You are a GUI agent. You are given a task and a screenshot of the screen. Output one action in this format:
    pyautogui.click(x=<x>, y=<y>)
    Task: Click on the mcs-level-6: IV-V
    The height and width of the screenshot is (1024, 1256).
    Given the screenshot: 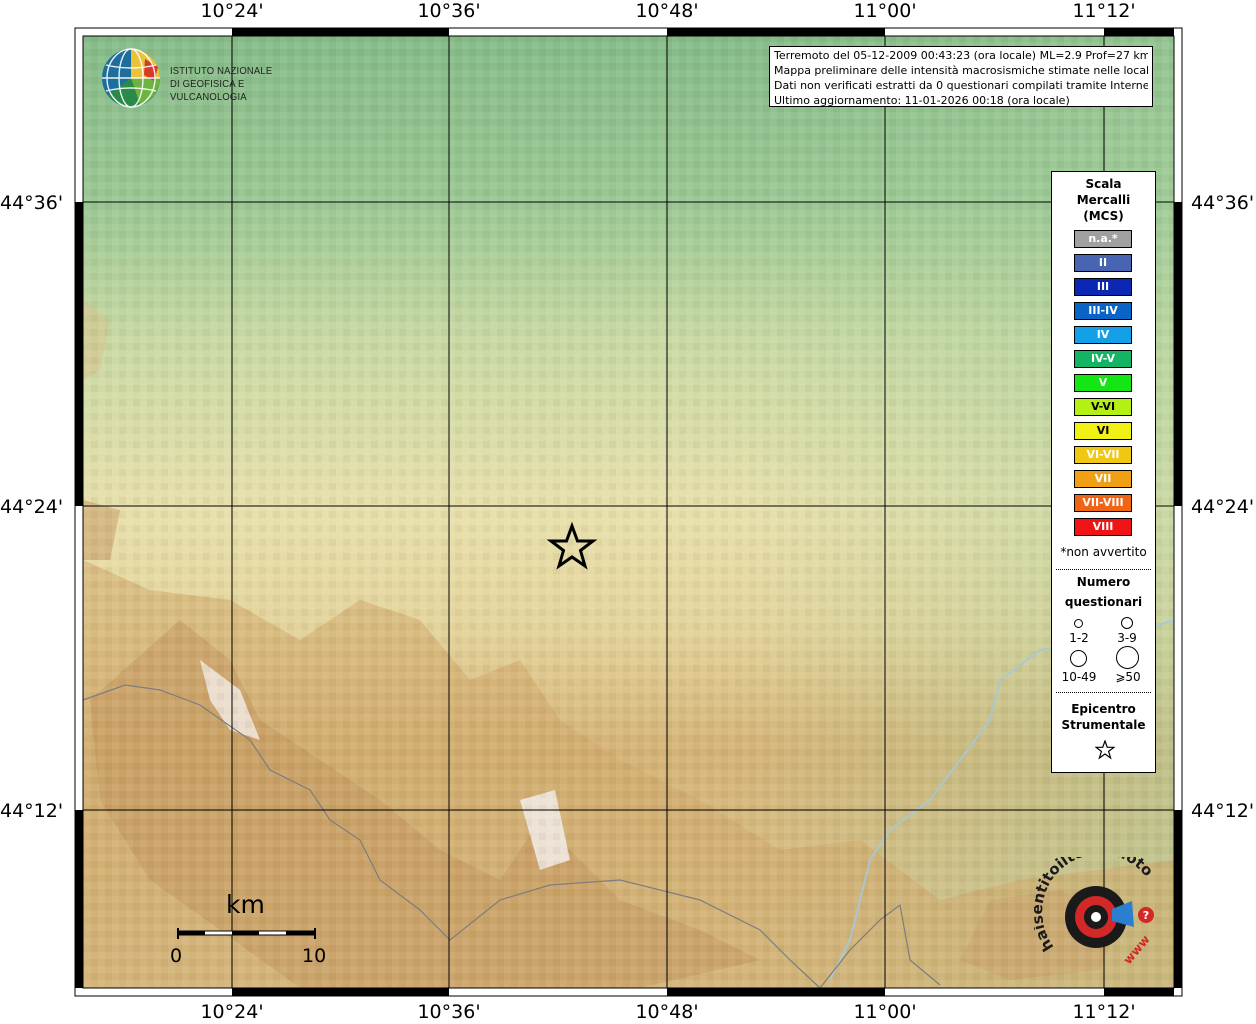 What is the action you would take?
    pyautogui.click(x=1103, y=359)
    